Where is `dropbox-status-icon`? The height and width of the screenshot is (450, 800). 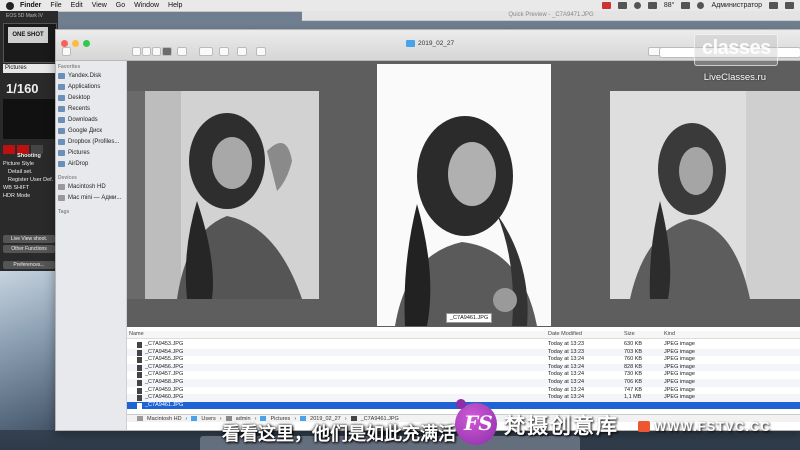
dropbox-status-icon is located at coordinates (622, 5).